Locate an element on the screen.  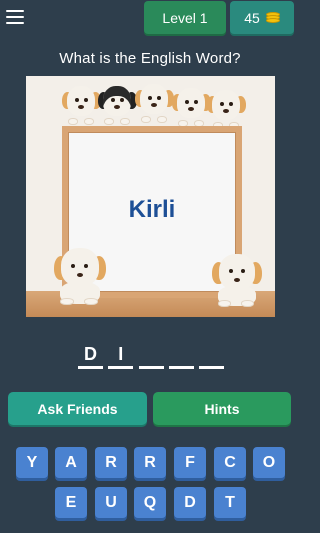
letter-key: C is located at coordinates (230, 462).